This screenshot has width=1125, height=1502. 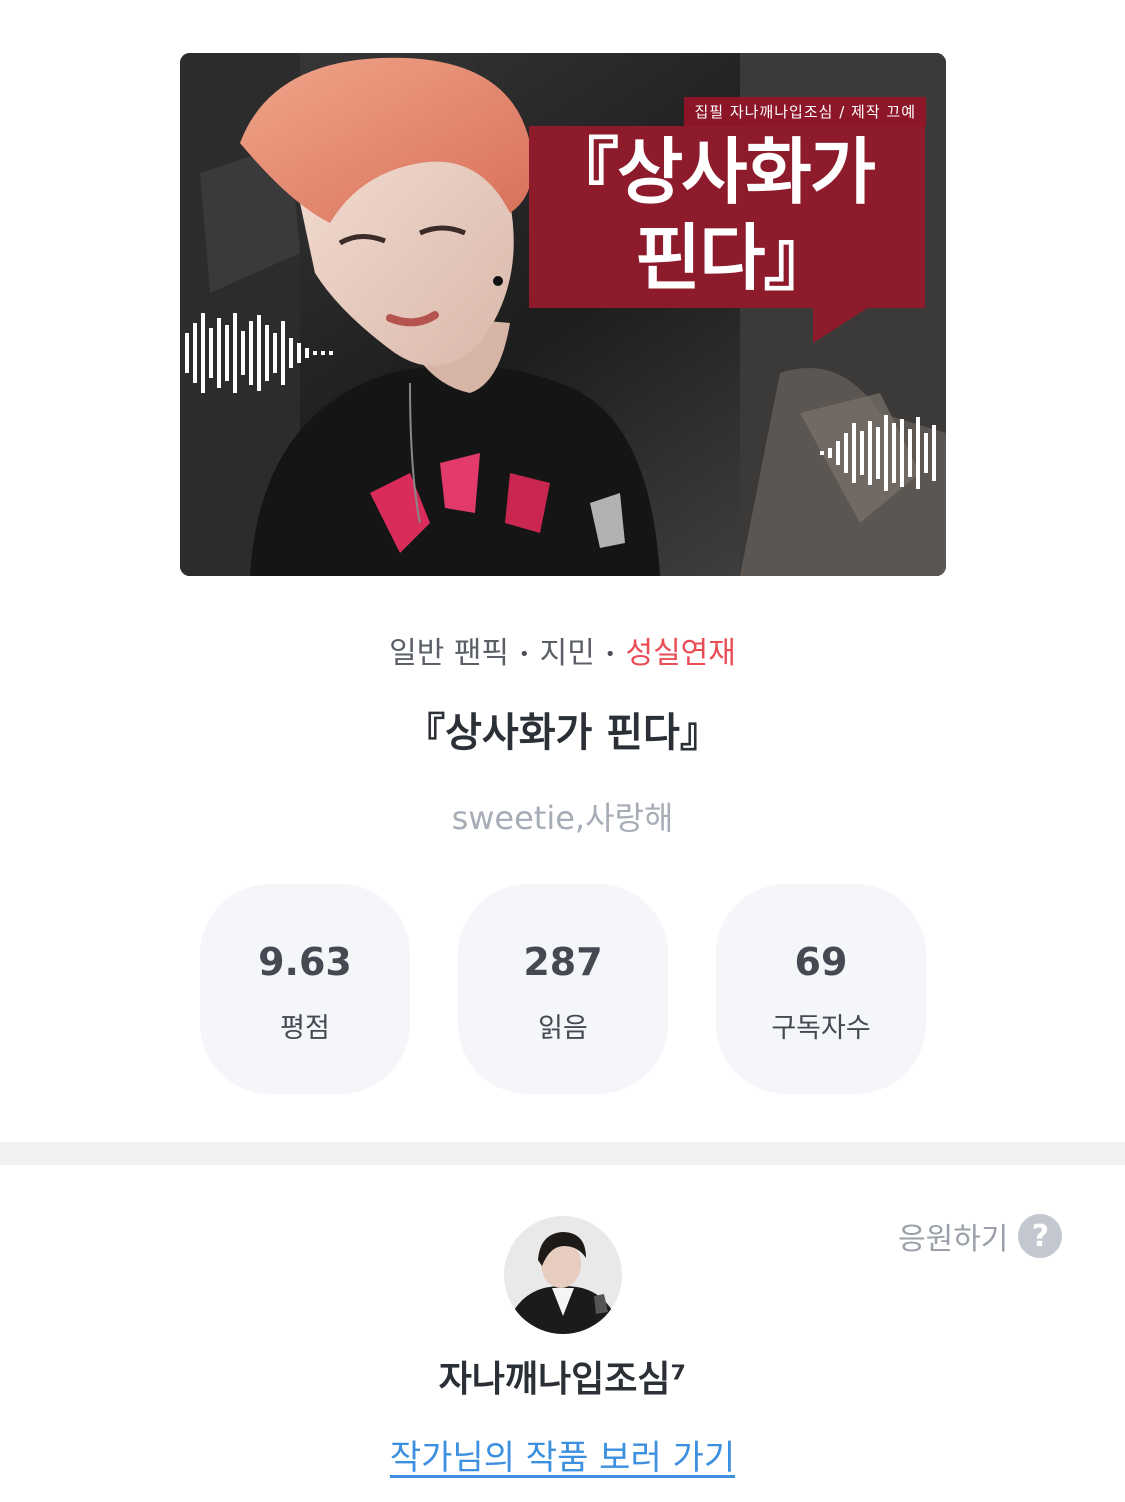 I want to click on cheer-button: 응원하기 ?, so click(x=980, y=1236).